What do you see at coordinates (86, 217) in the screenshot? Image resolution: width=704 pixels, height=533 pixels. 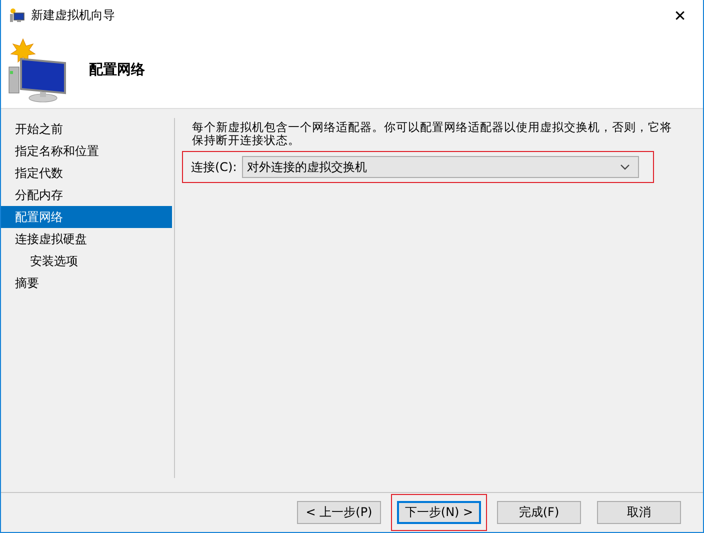 I see `sidebar-item: 配置网络` at bounding box center [86, 217].